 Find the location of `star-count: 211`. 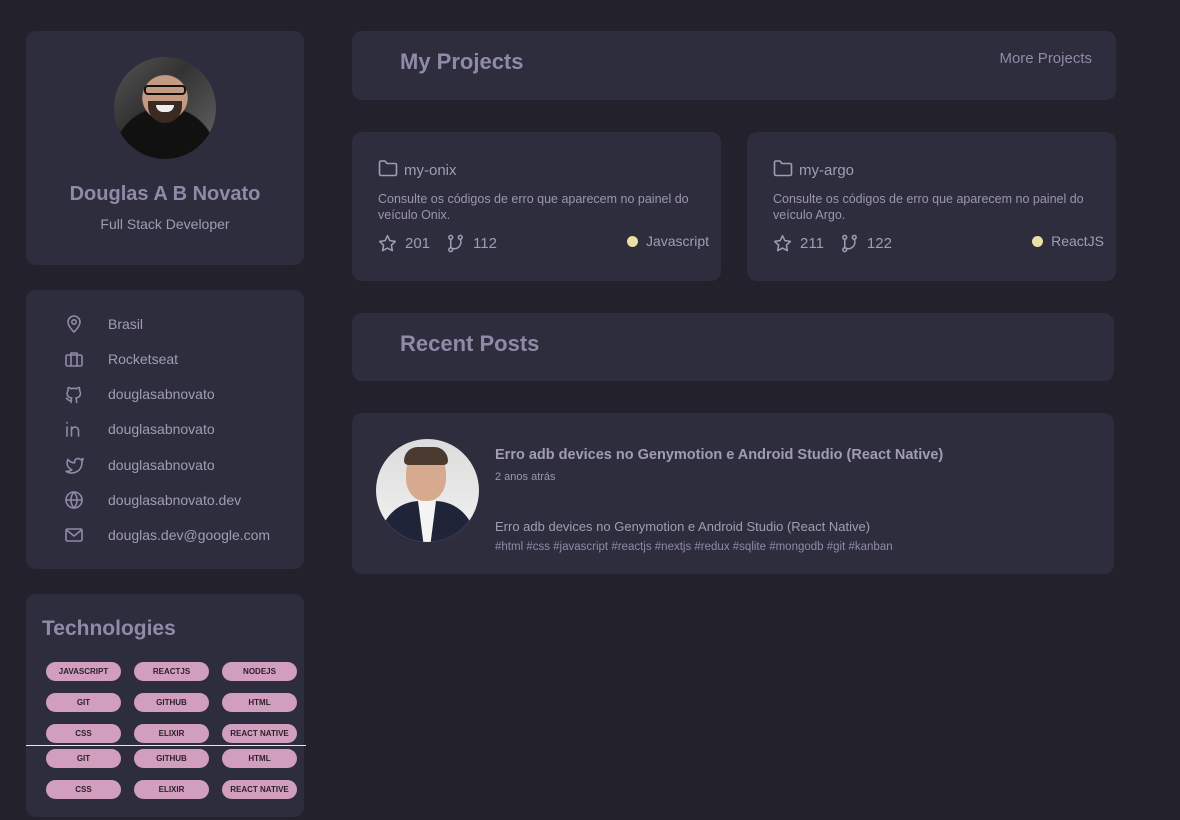

star-count: 211 is located at coordinates (812, 243).